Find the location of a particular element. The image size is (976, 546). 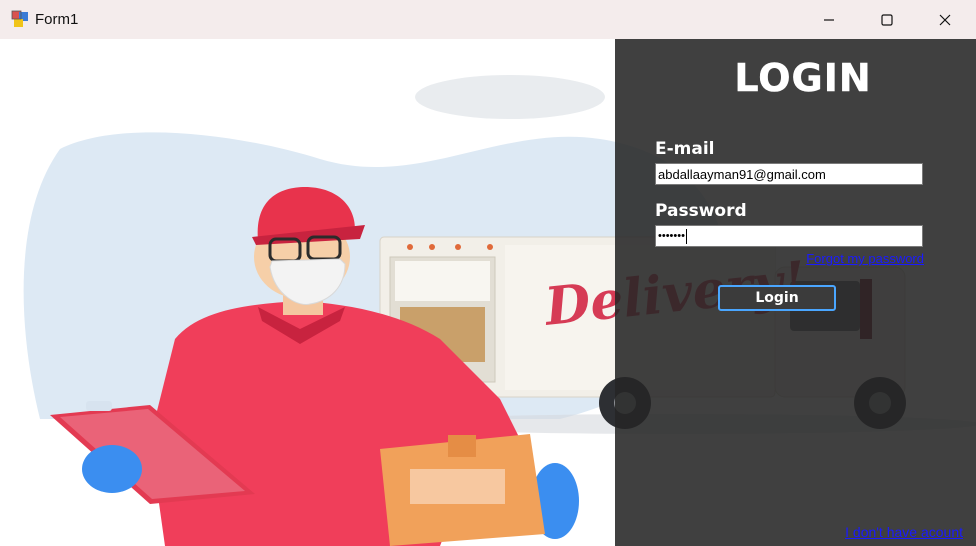

email-field is located at coordinates (789, 174).